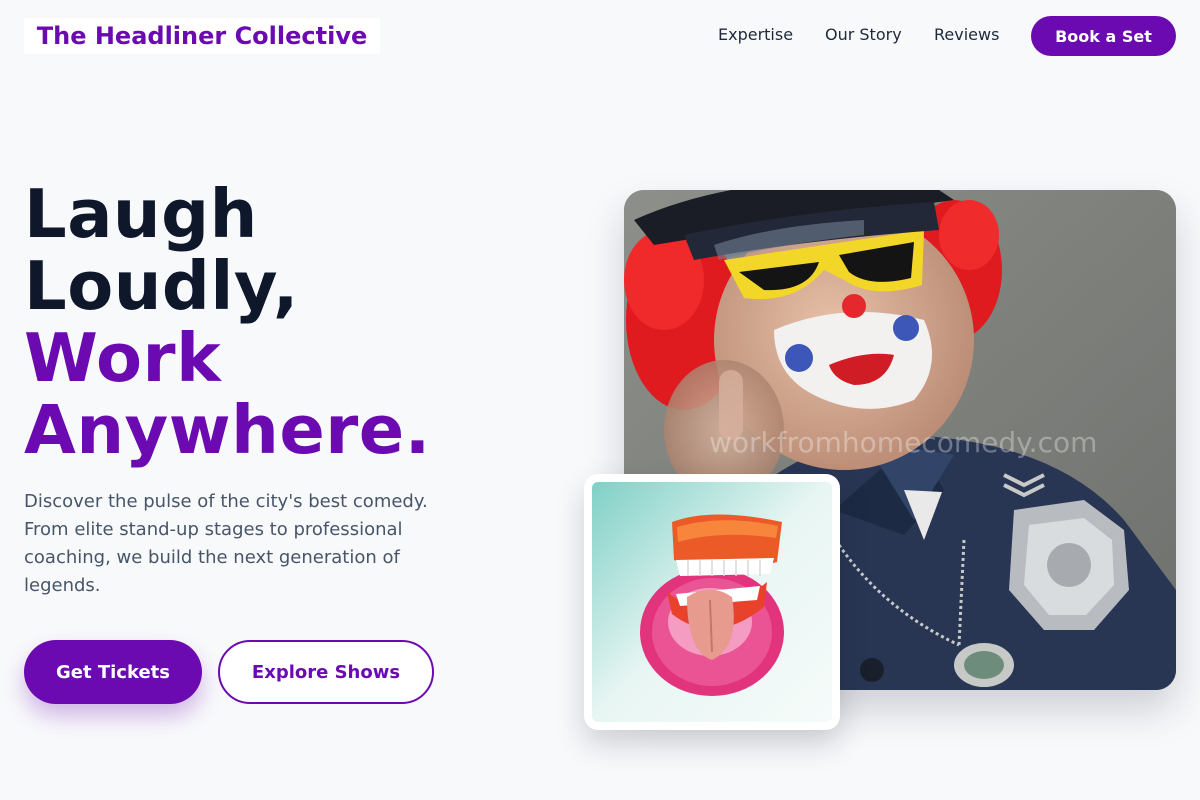 The height and width of the screenshot is (800, 1200). What do you see at coordinates (903, 442) in the screenshot?
I see `image-watermark: workfromhomecomedy.com` at bounding box center [903, 442].